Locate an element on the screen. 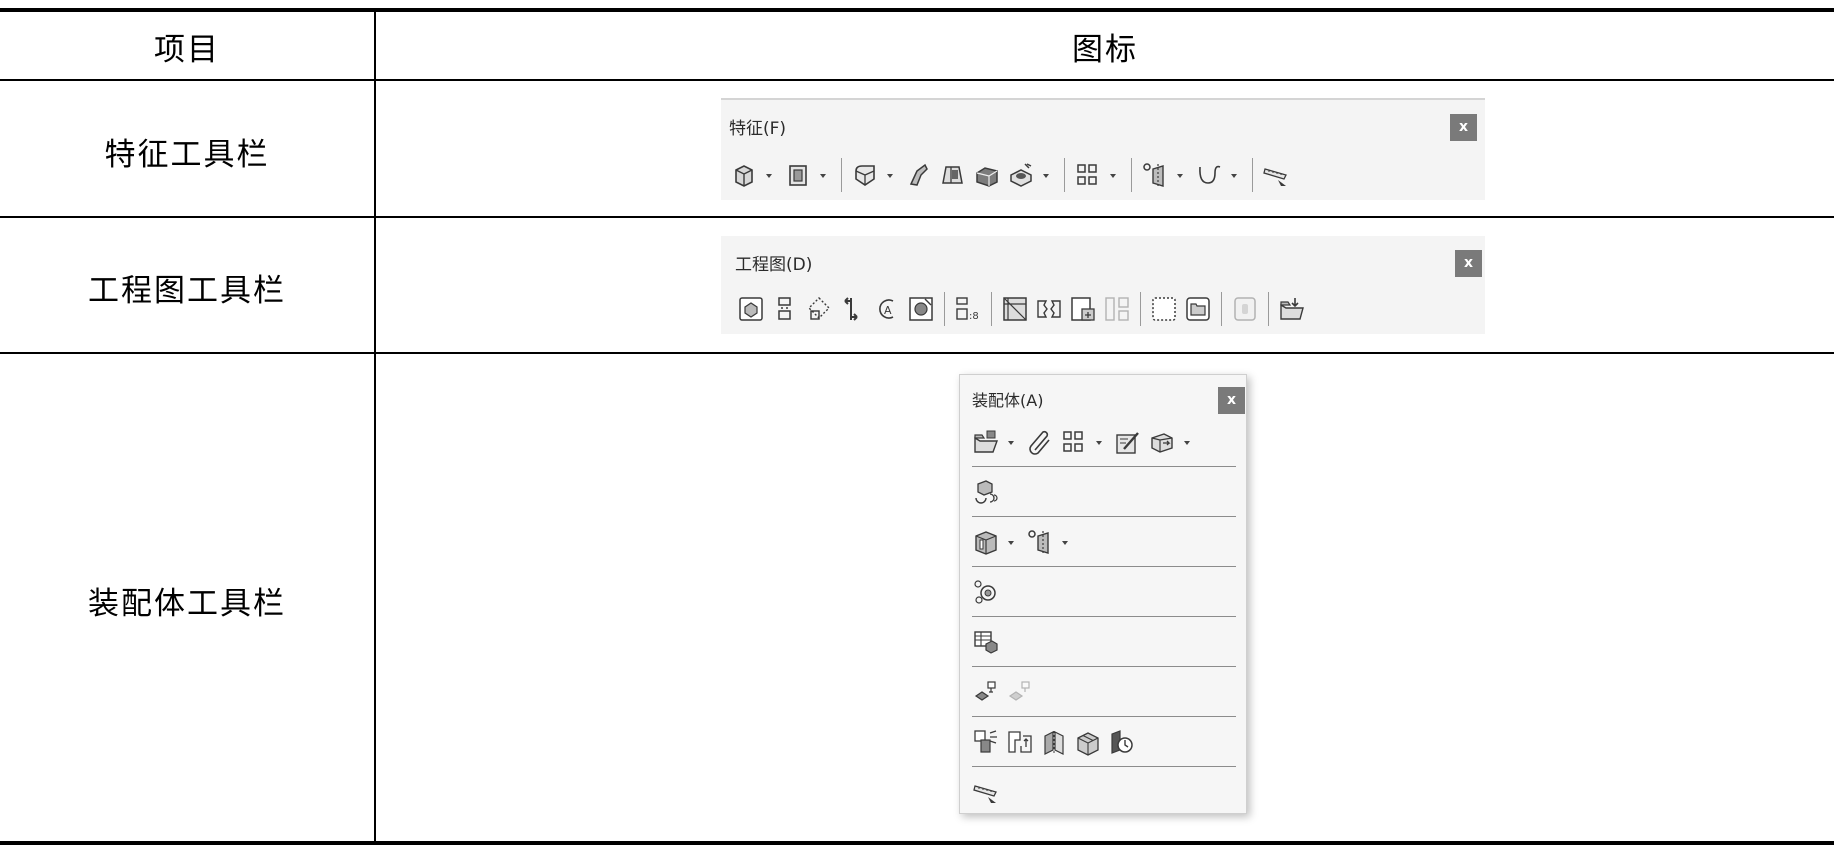 The height and width of the screenshot is (851, 1834). crop-view-icon is located at coordinates (1015, 309).